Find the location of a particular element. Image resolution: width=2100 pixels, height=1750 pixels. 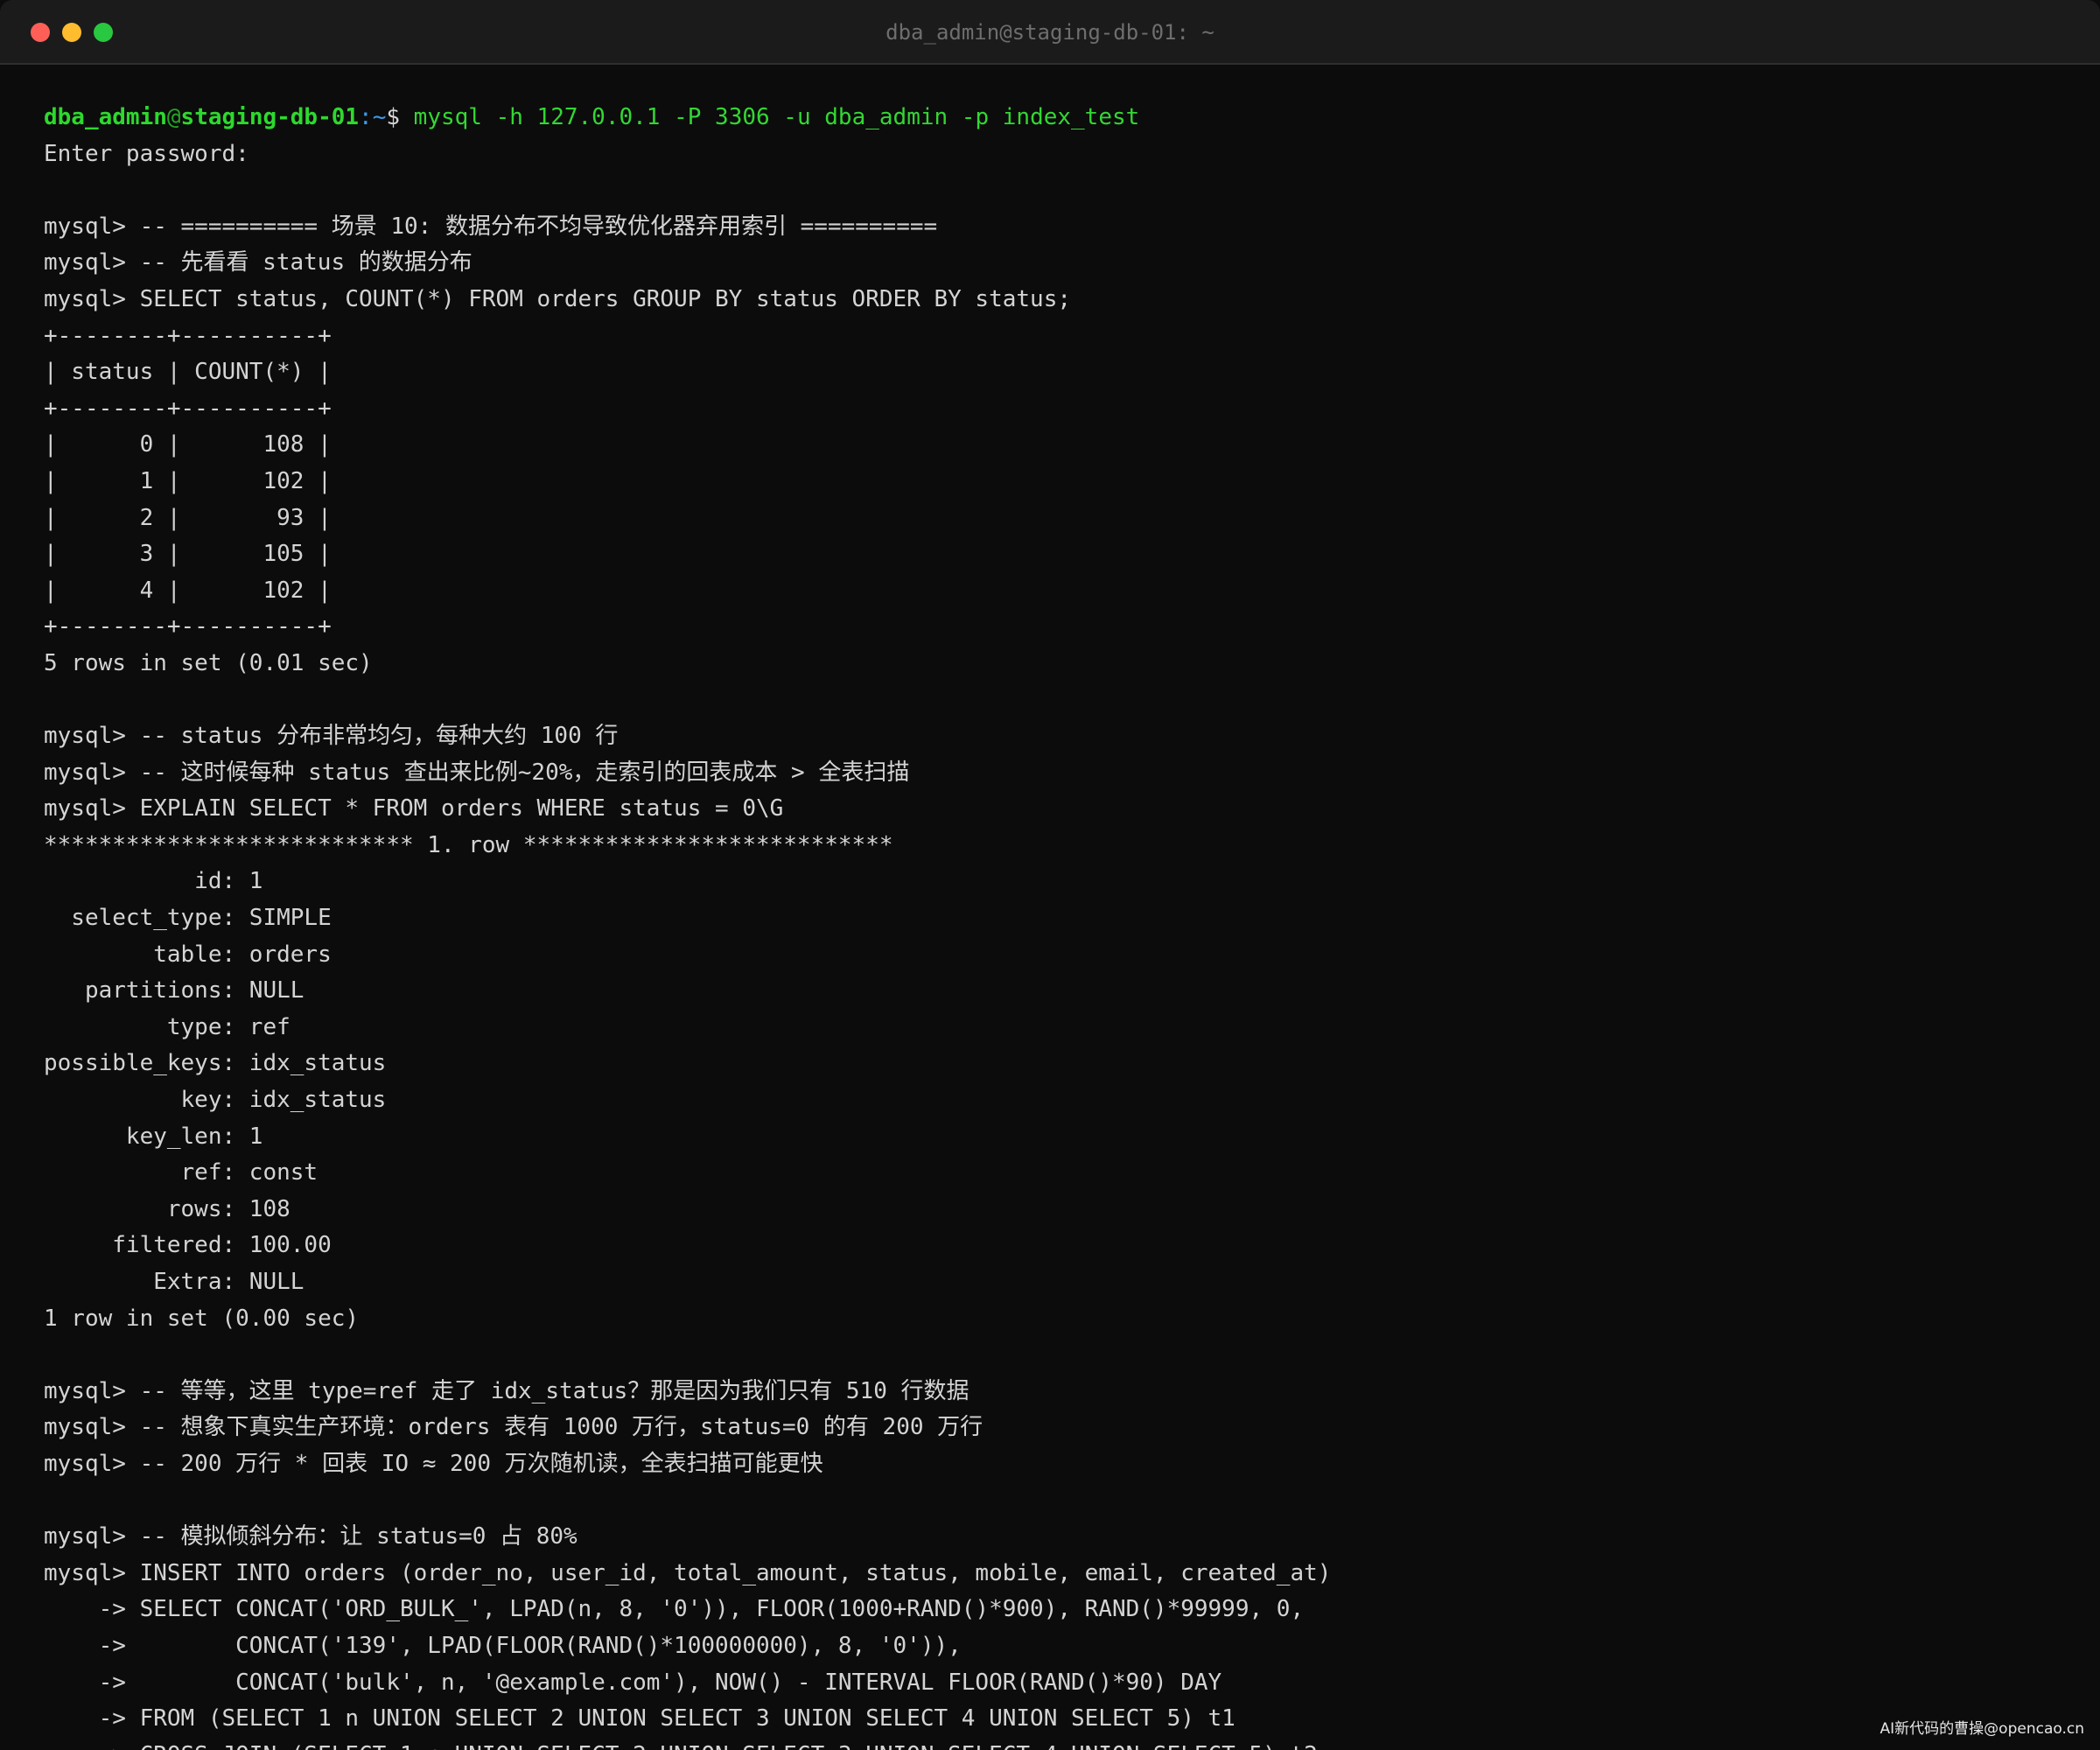

terminal-line: rows: 108 is located at coordinates (167, 1208).